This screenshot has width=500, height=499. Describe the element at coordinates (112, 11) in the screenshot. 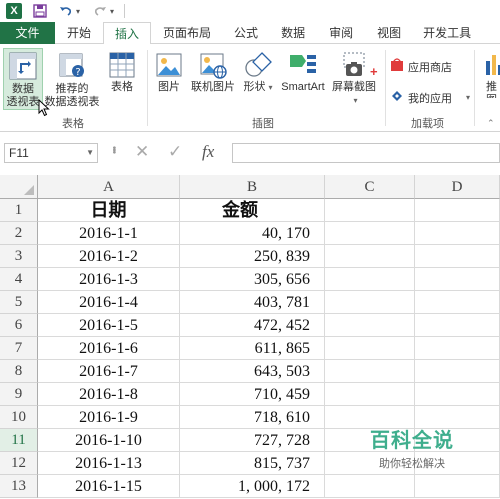

I see `redo-dropdown-icon: ▾` at that location.